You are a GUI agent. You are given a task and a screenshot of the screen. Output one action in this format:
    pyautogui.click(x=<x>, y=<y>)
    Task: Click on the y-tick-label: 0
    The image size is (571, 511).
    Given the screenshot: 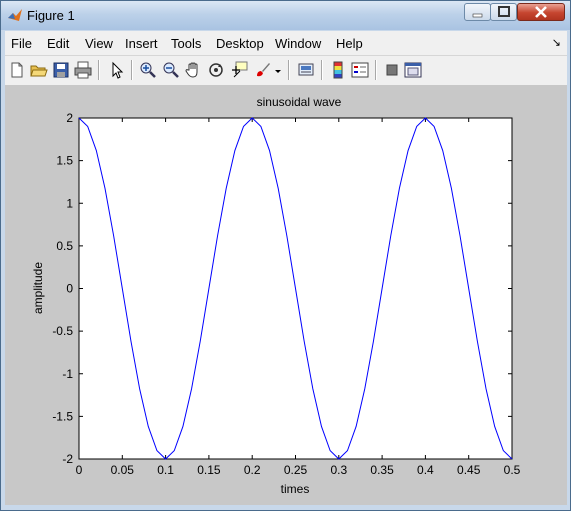 What is the action you would take?
    pyautogui.click(x=69, y=289)
    